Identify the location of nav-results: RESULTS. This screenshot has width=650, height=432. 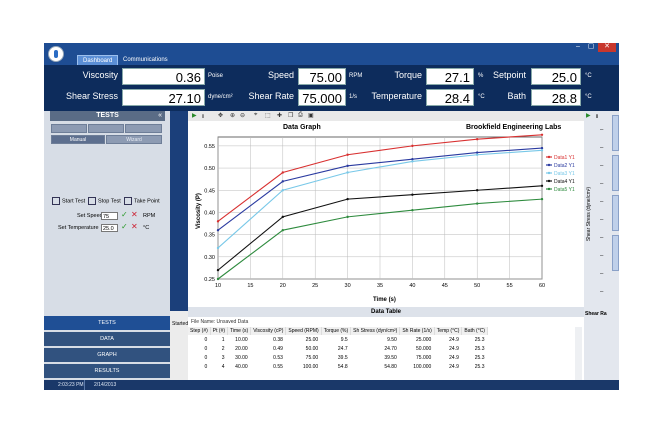
(107, 371).